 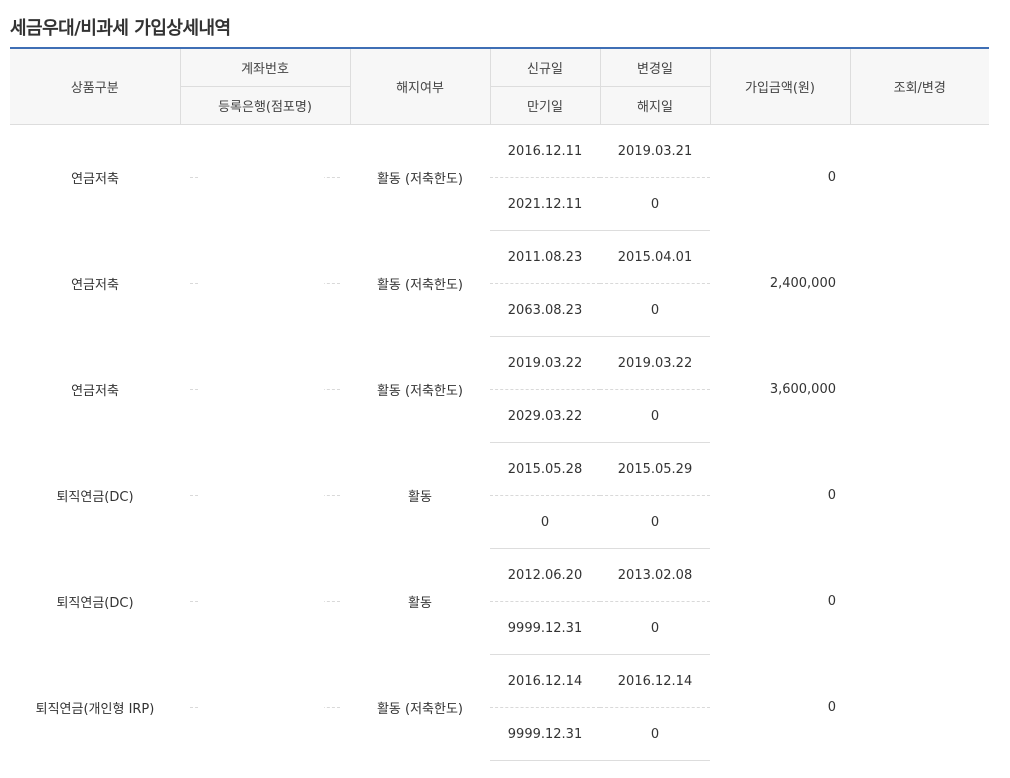 I want to click on table-row: 퇴직연금(DC) 활동 2012.06.20 2013.02.08 0, so click(x=499, y=579).